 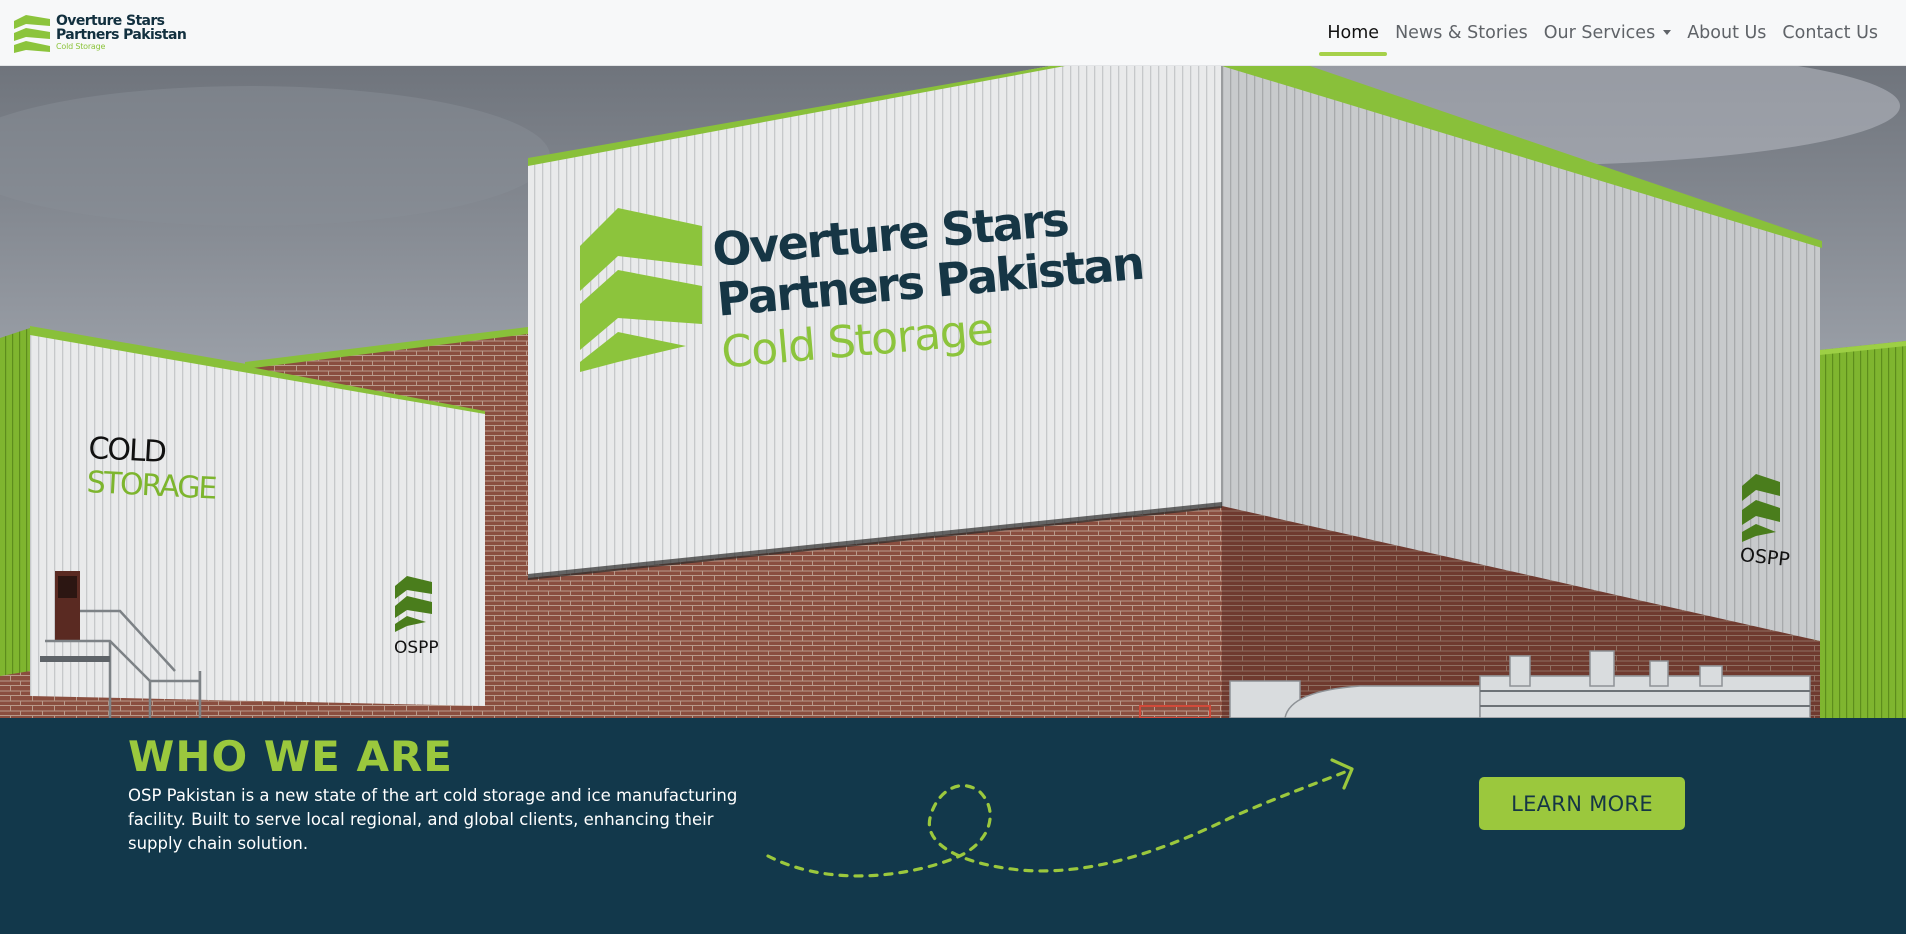 I want to click on osp-logo-icon, so click(x=32, y=33).